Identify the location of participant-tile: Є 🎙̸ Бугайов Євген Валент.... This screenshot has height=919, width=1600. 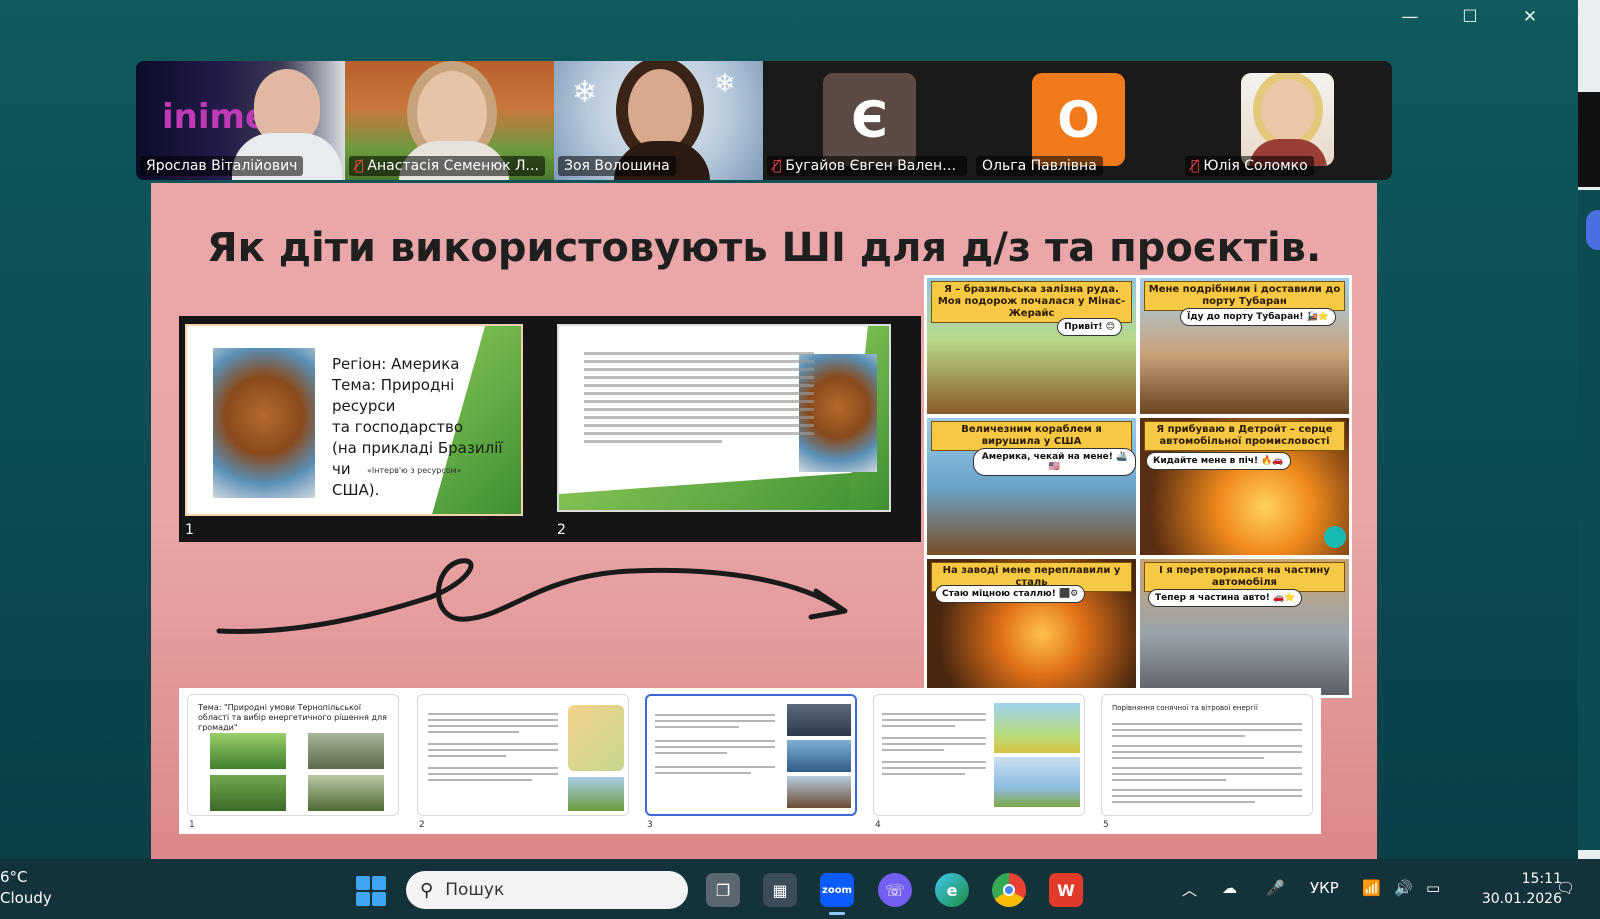
(867, 120).